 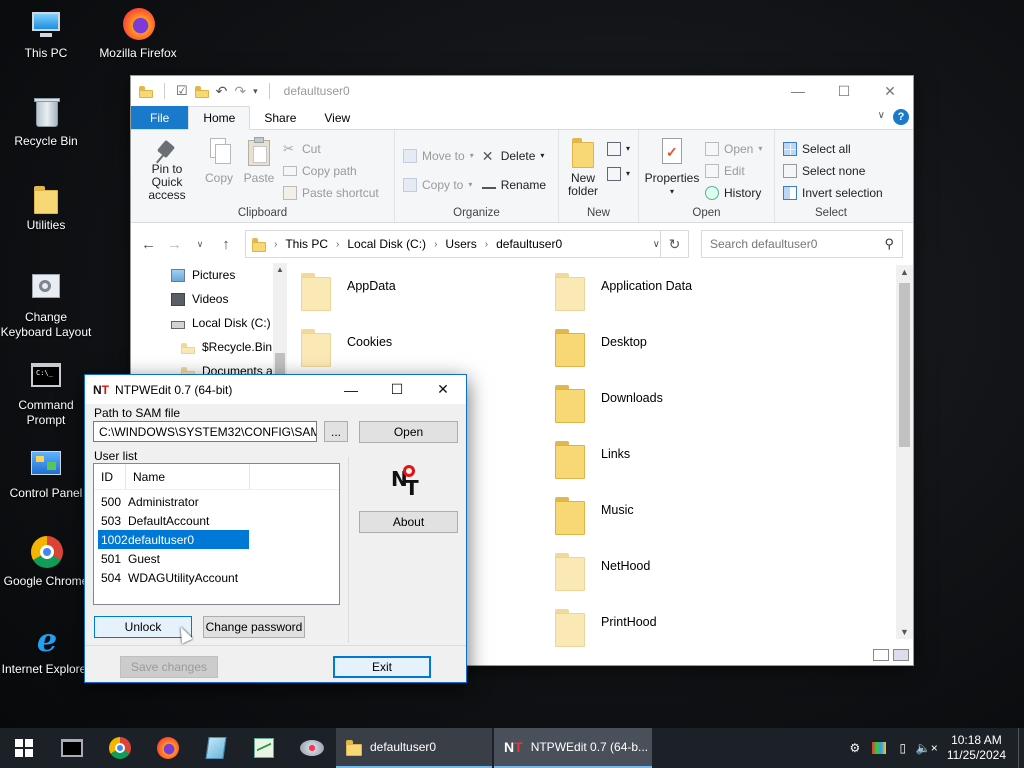 What do you see at coordinates (110, 476) in the screenshot?
I see `column-header-id: ID` at bounding box center [110, 476].